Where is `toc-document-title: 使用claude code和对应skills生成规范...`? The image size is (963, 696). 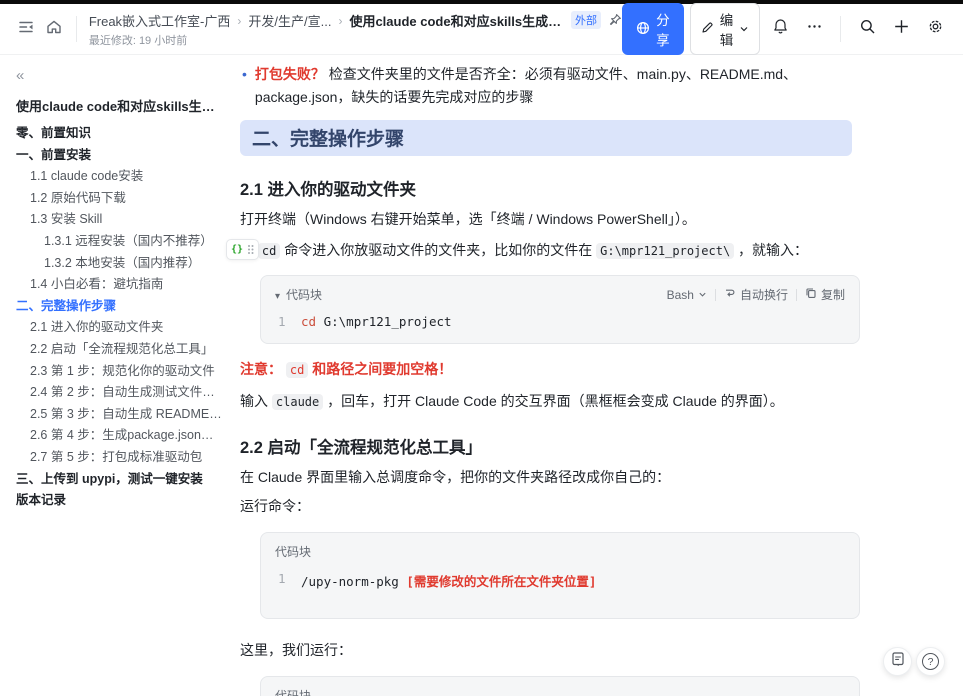
toc-document-title: 使用claude code和对应skills生成规范... is located at coordinates (120, 105).